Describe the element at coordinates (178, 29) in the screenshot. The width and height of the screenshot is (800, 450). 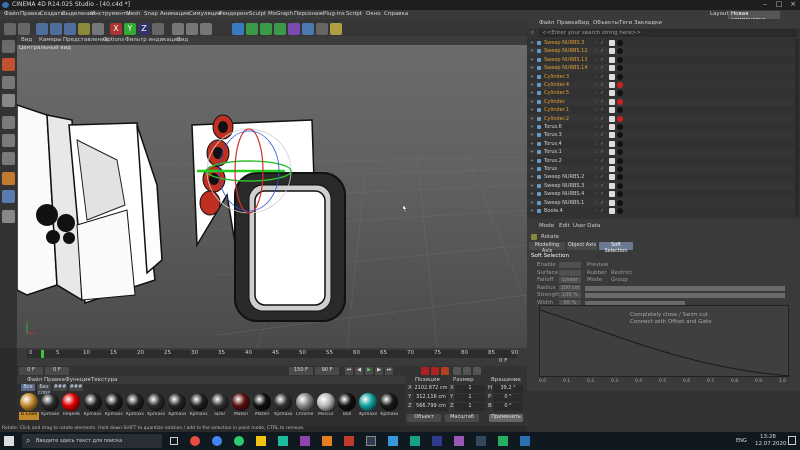
I see `render-view-icon` at that location.